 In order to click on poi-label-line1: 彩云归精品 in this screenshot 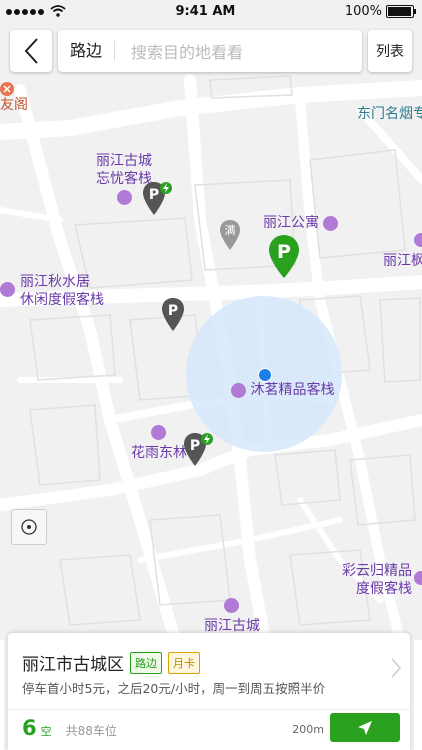, I will do `click(377, 571)`.